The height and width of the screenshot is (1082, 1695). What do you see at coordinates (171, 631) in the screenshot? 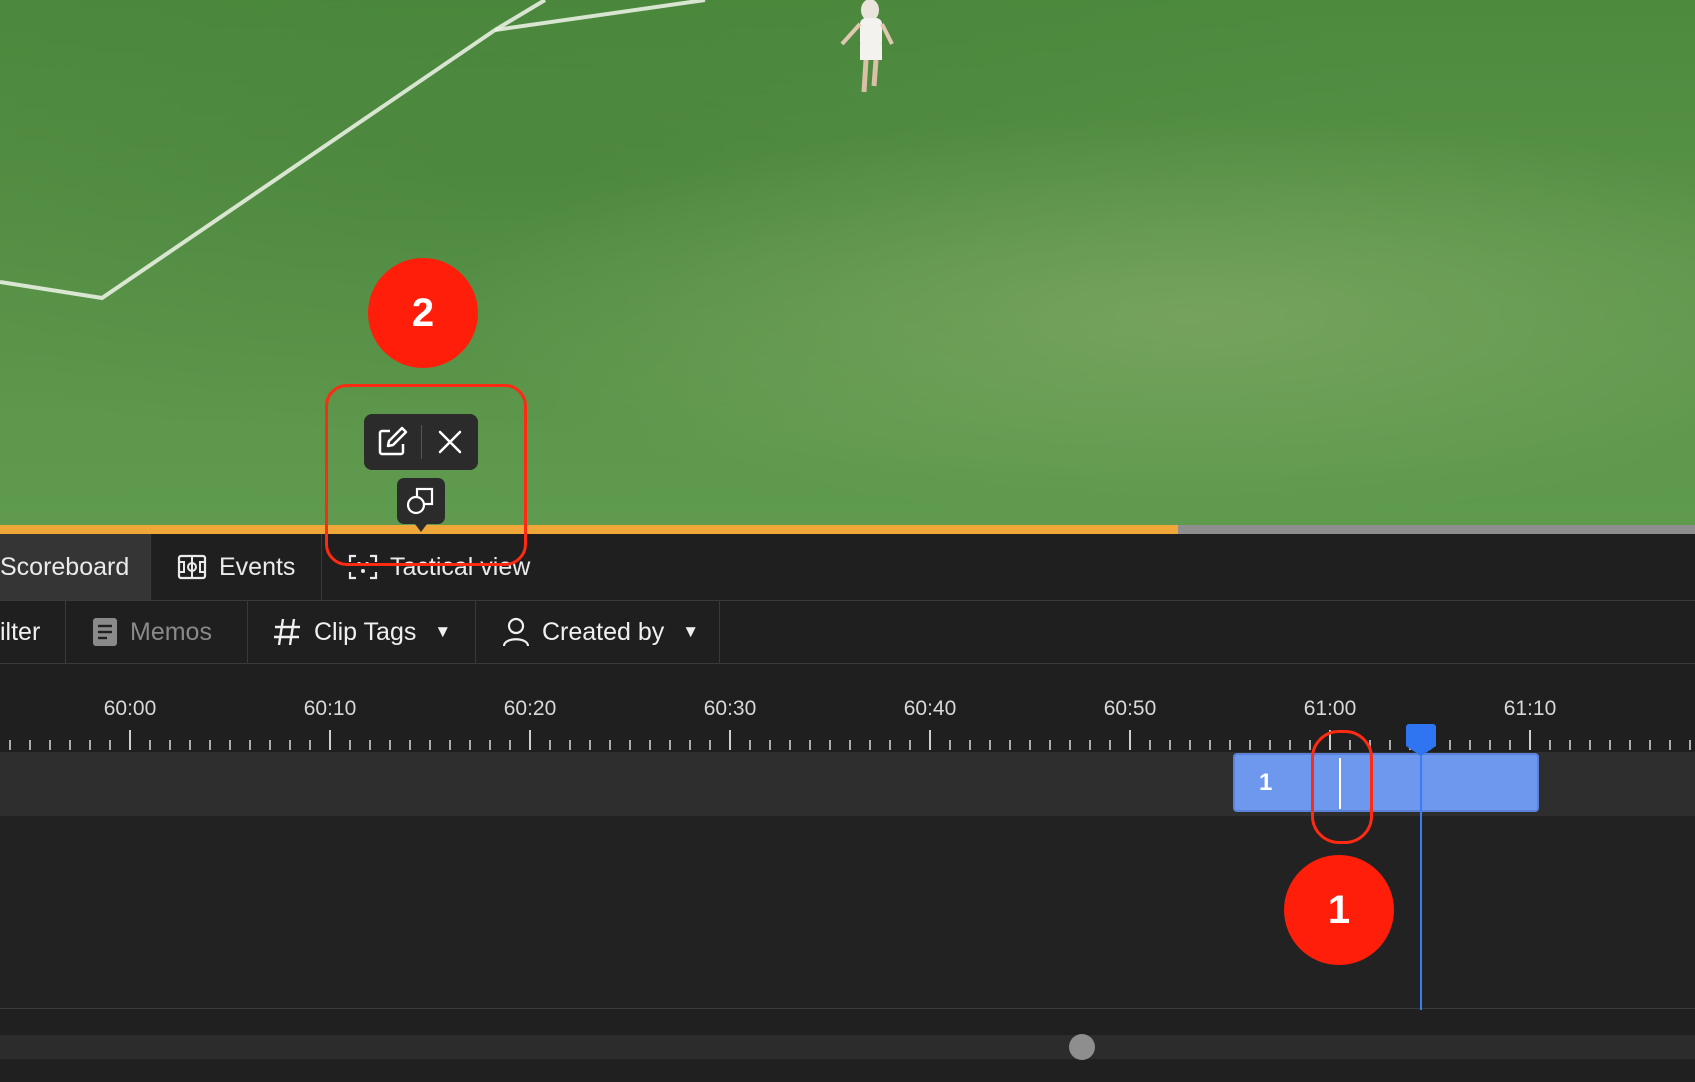
I see `memos-label: Memos` at bounding box center [171, 631].